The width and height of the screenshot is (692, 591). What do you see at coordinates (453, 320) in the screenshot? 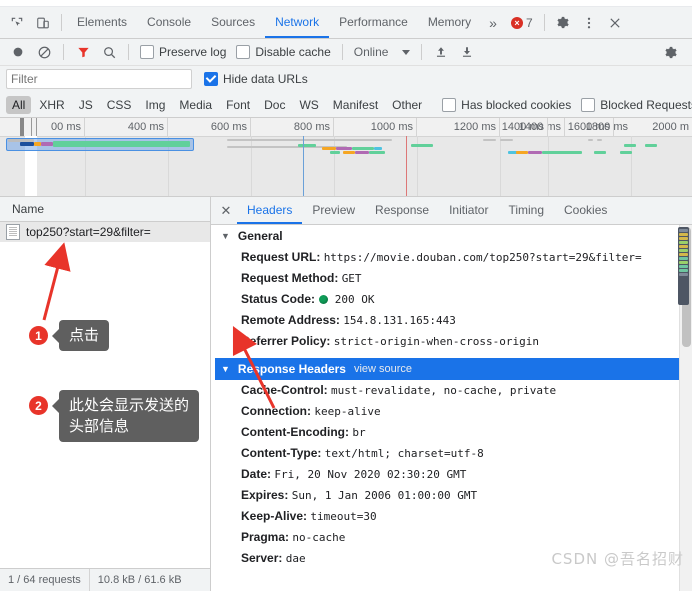
I see `general-row-remote-address: Remote Address: 154.8.131.165:443` at bounding box center [453, 320].